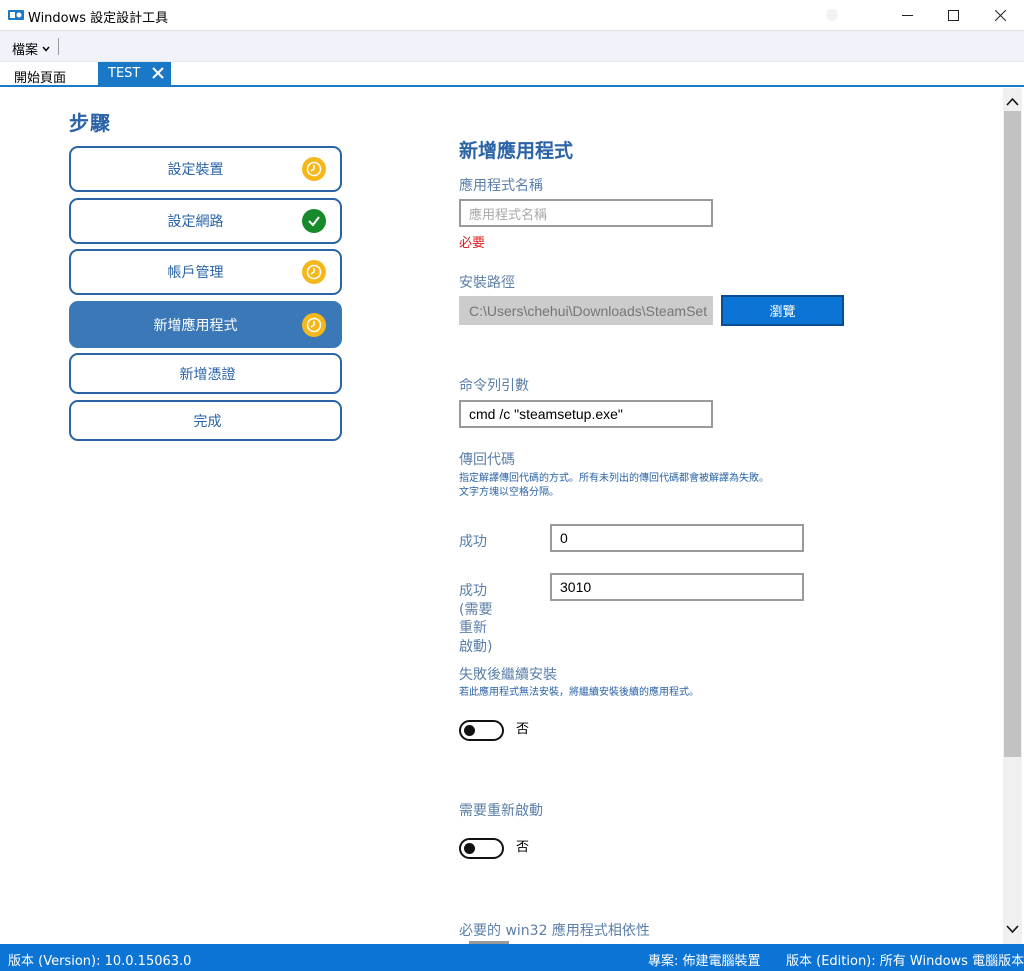 The width and height of the screenshot is (1024, 971). What do you see at coordinates (677, 538) in the screenshot?
I see `success-code-input: 0` at bounding box center [677, 538].